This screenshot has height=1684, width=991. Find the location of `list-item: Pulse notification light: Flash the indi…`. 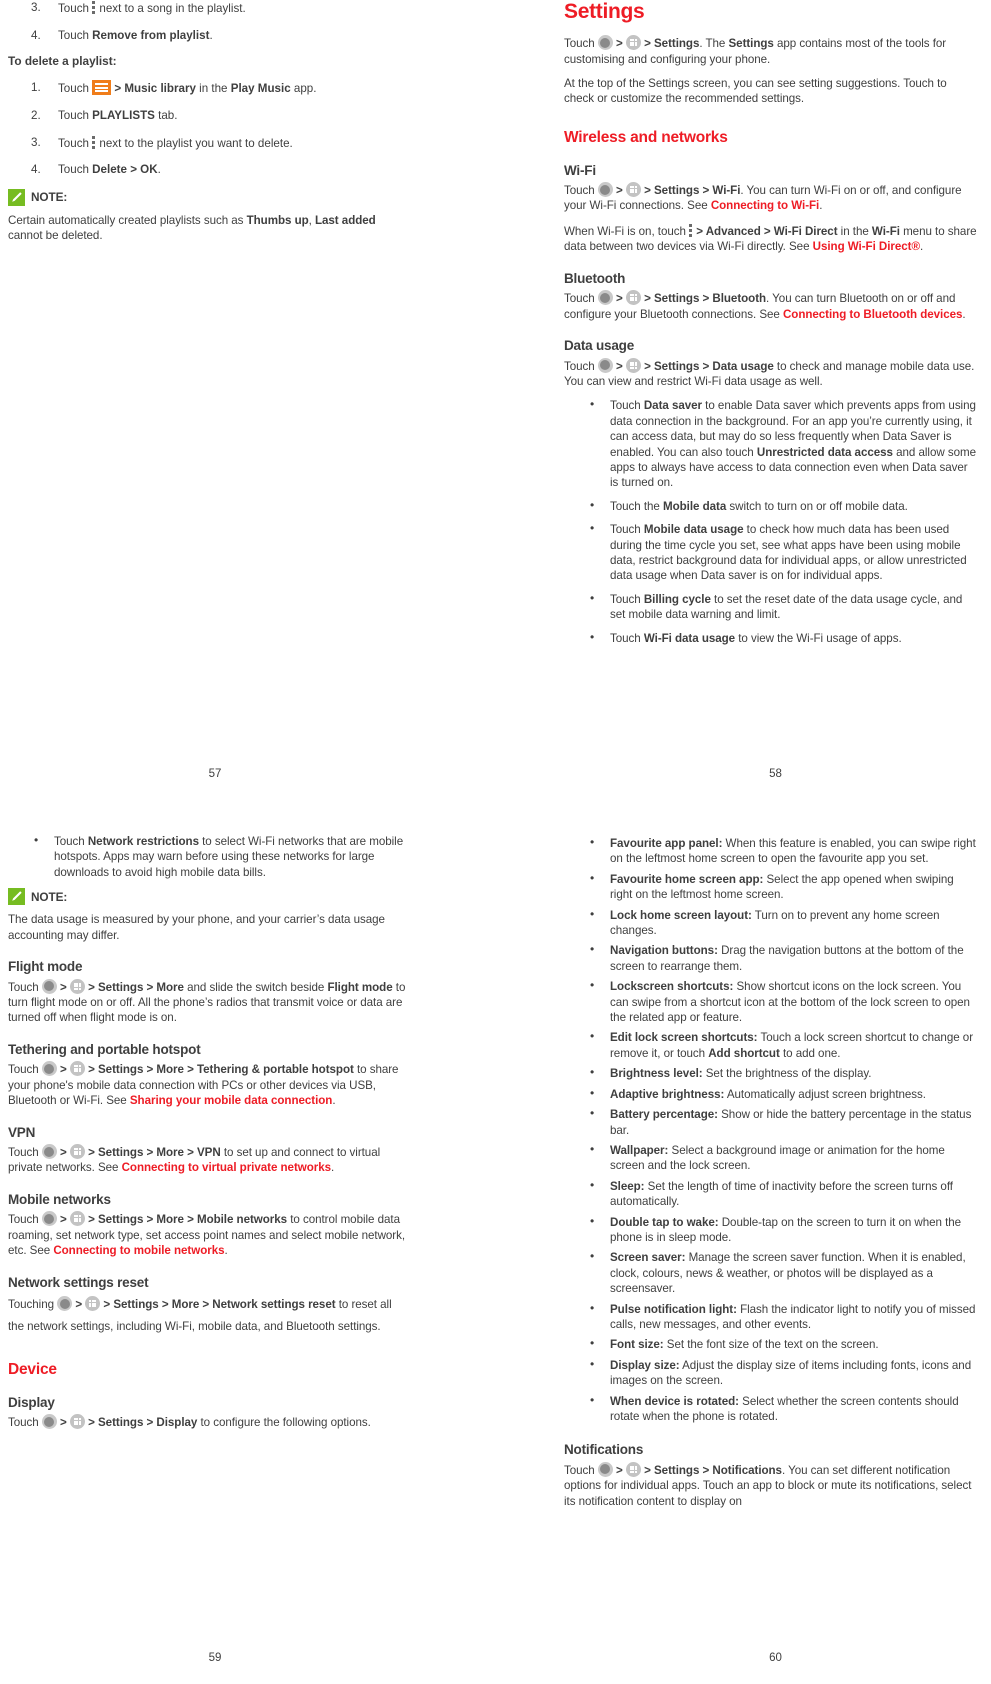

list-item: Pulse notification light: Flash the indi… is located at coordinates (771, 1317).